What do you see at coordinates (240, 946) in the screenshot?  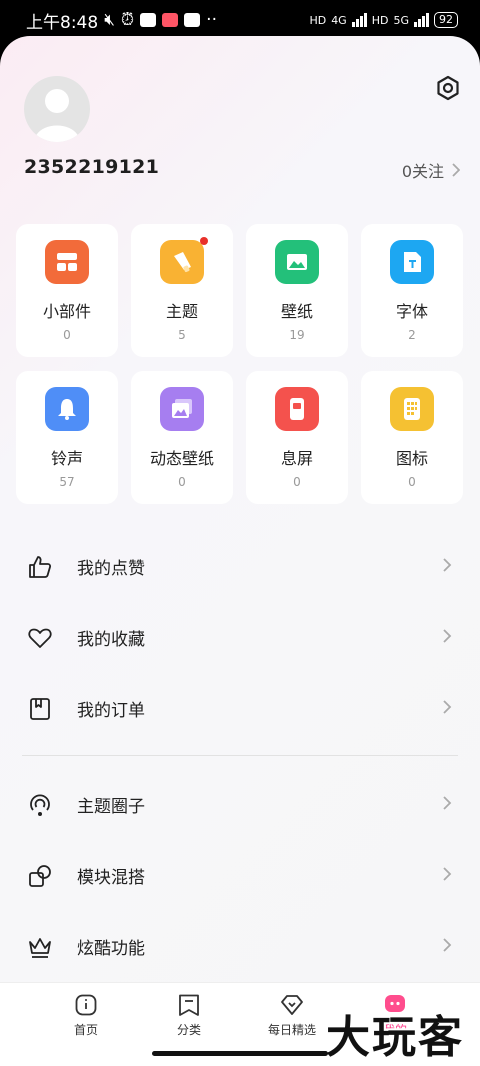 I see `menu-item-cool-features: 炫酷功能` at bounding box center [240, 946].